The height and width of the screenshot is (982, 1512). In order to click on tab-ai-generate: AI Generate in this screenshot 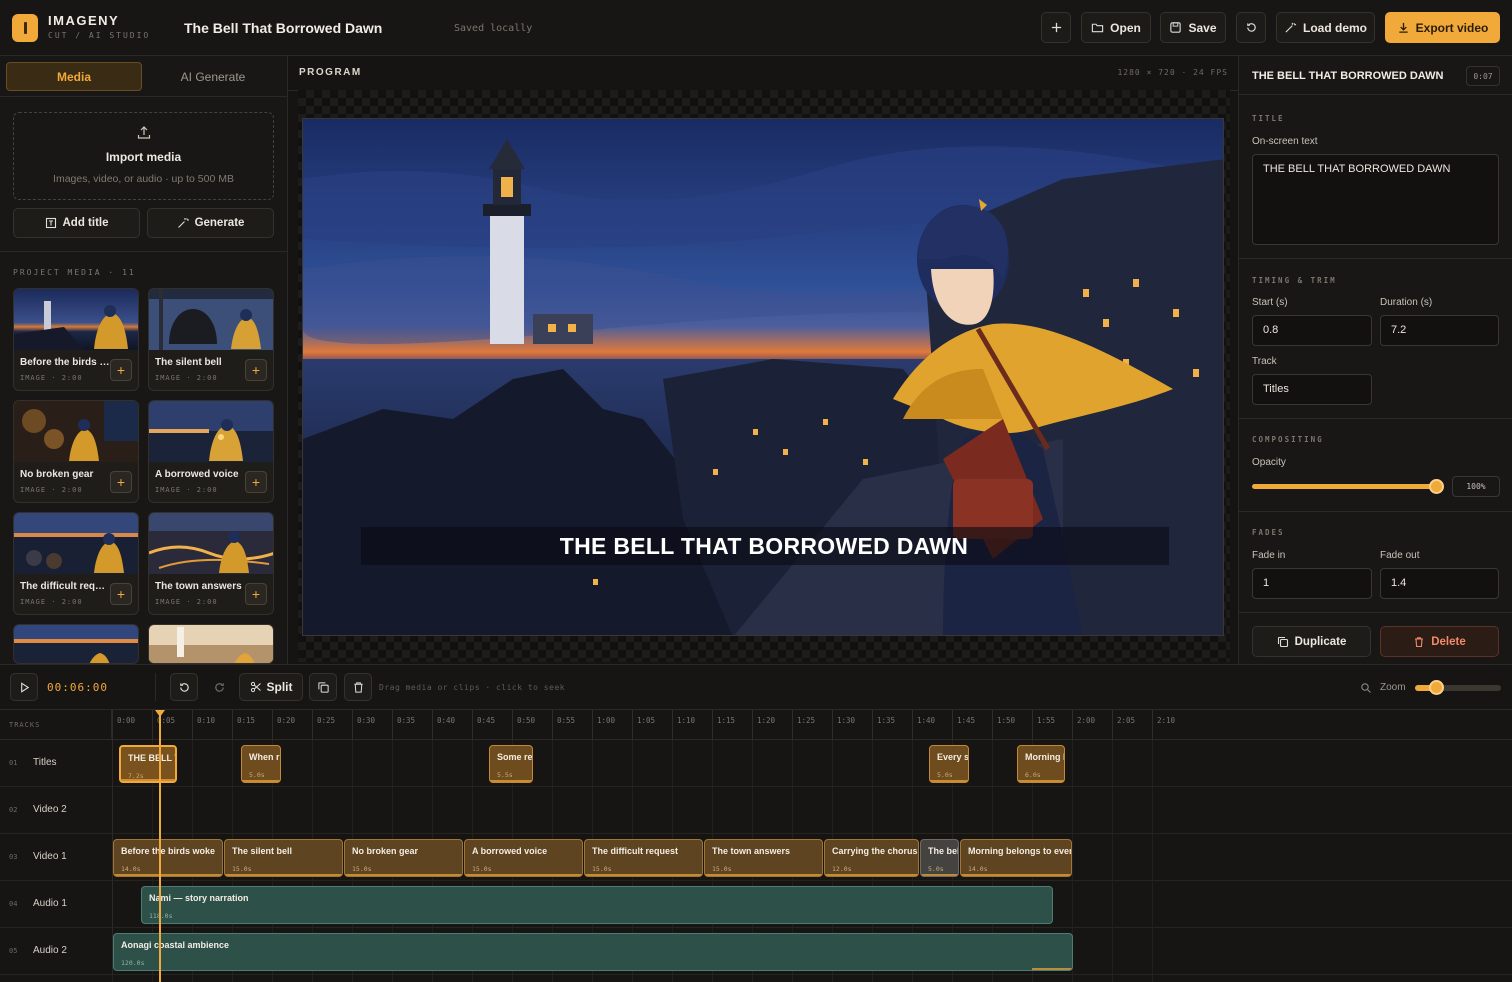, I will do `click(213, 76)`.